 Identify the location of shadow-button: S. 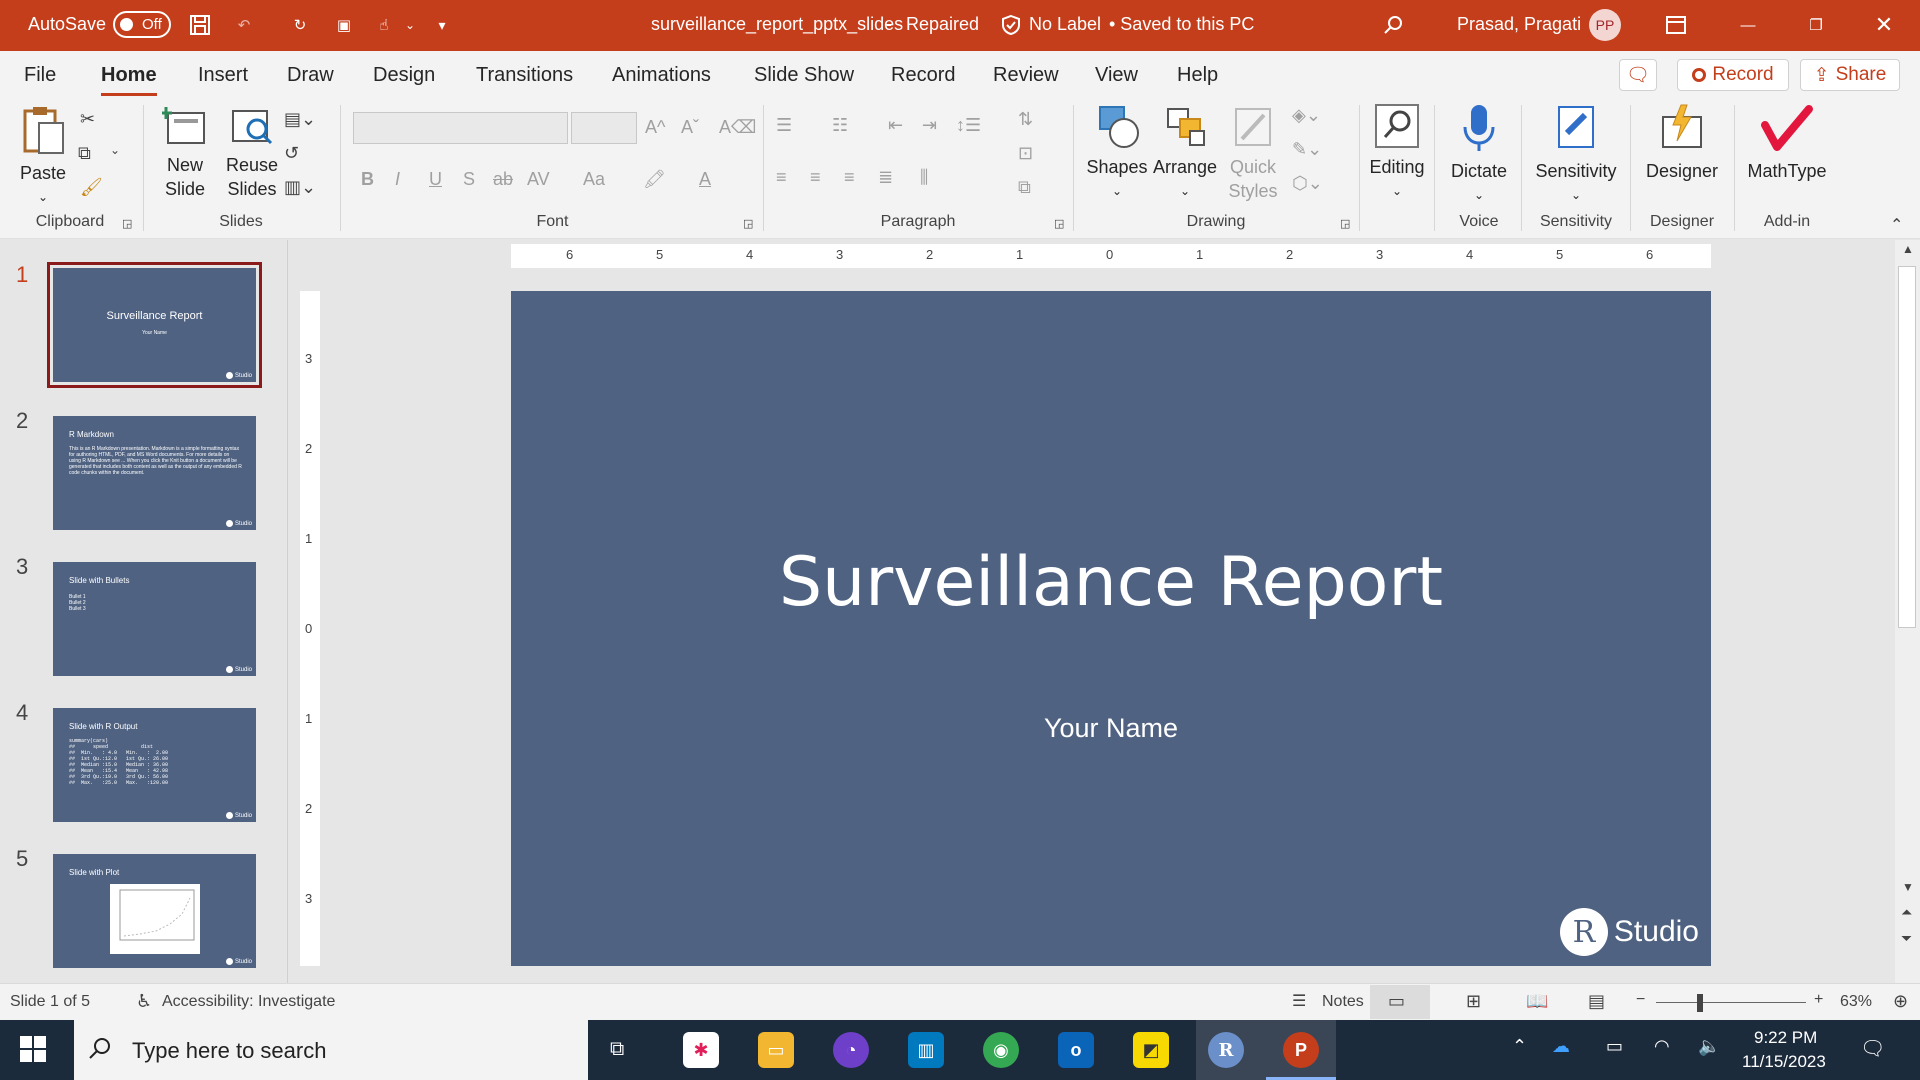
(469, 179).